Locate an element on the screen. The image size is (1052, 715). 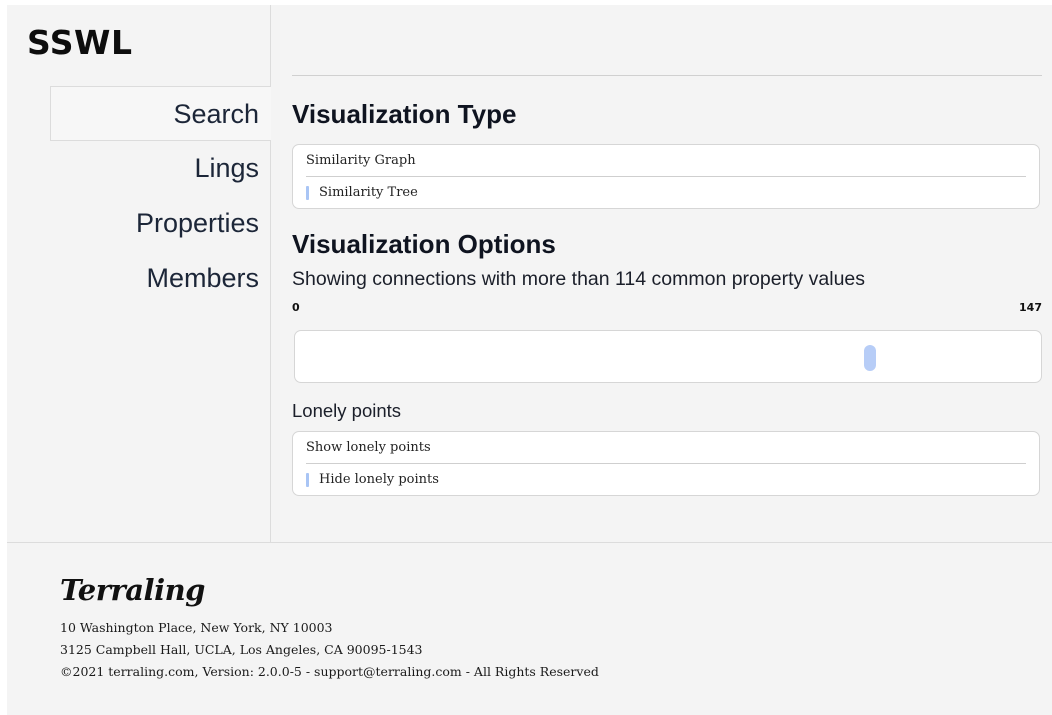
footer-divider is located at coordinates (529, 542).